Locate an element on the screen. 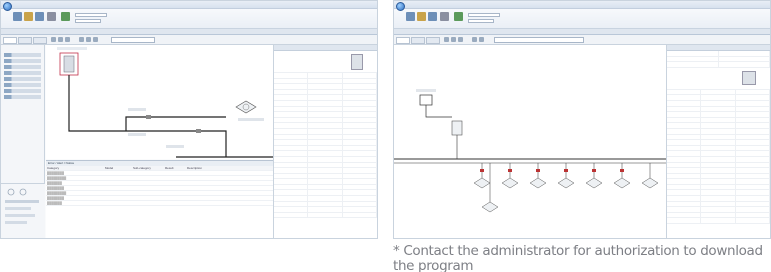 The width and height of the screenshot is (771, 272). piping-diagram-canvas is located at coordinates (160, 102).